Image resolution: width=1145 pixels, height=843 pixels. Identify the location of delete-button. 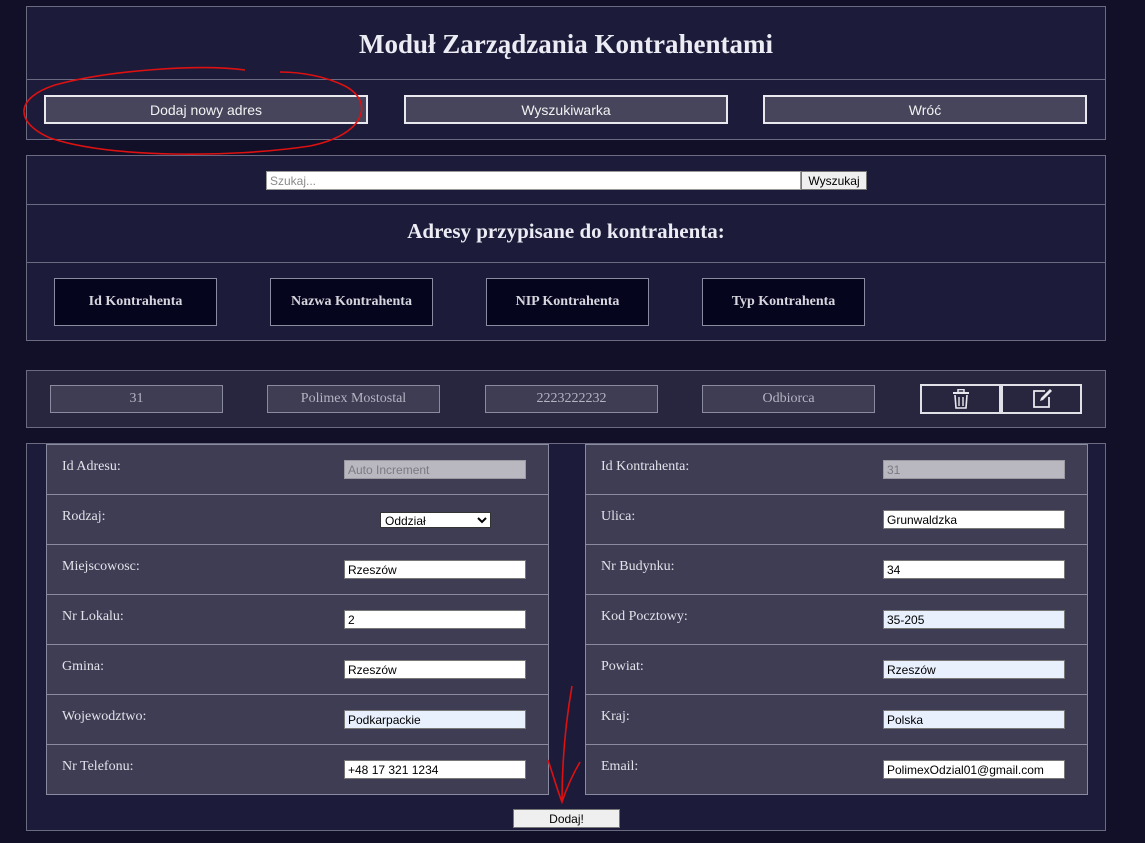
(960, 399).